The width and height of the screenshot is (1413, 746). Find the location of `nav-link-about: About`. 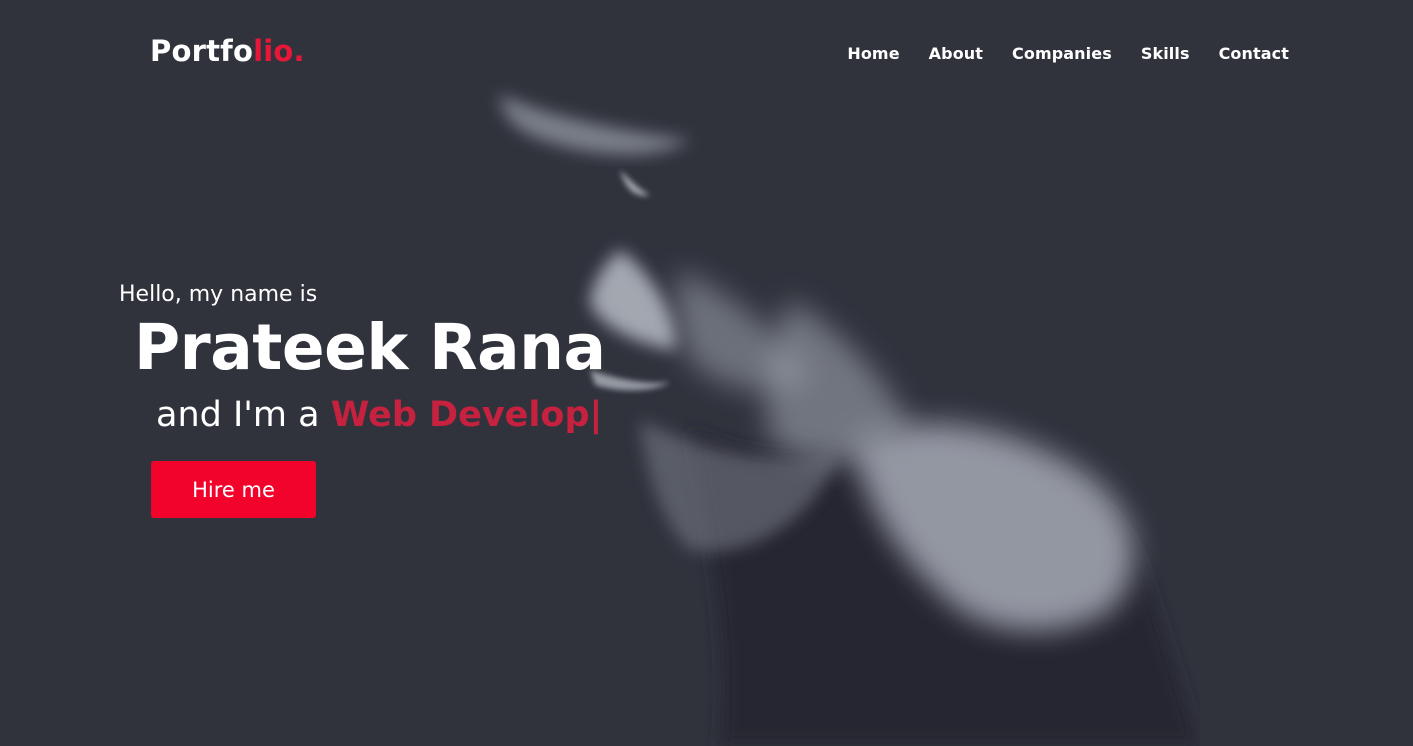

nav-link-about: About is located at coordinates (956, 53).